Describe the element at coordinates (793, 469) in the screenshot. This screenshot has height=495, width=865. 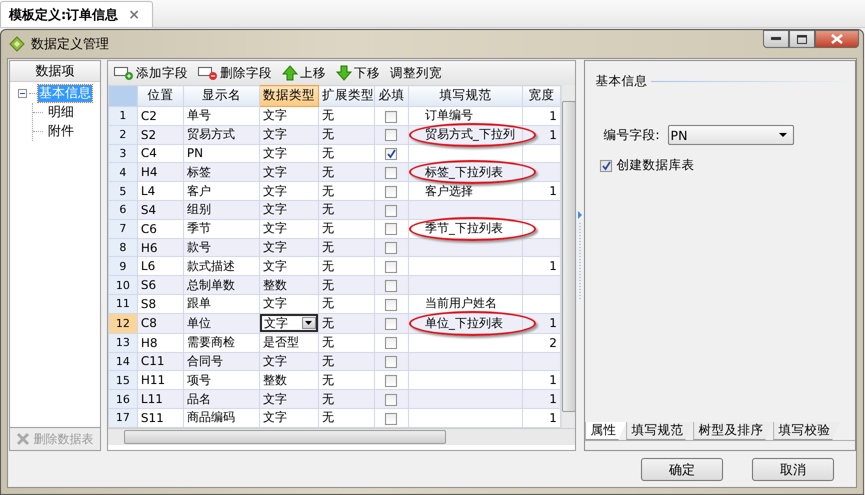
I see `dialog-button: 取消` at that location.